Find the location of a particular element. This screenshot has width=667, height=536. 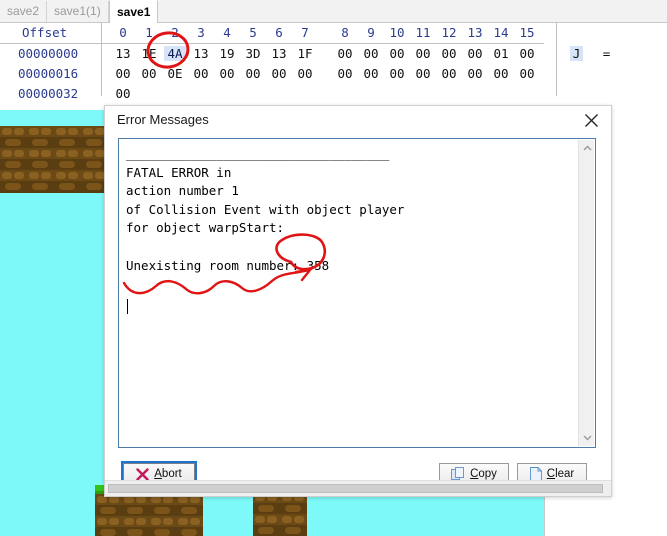

hex-col-header-12: 12 is located at coordinates (449, 32).